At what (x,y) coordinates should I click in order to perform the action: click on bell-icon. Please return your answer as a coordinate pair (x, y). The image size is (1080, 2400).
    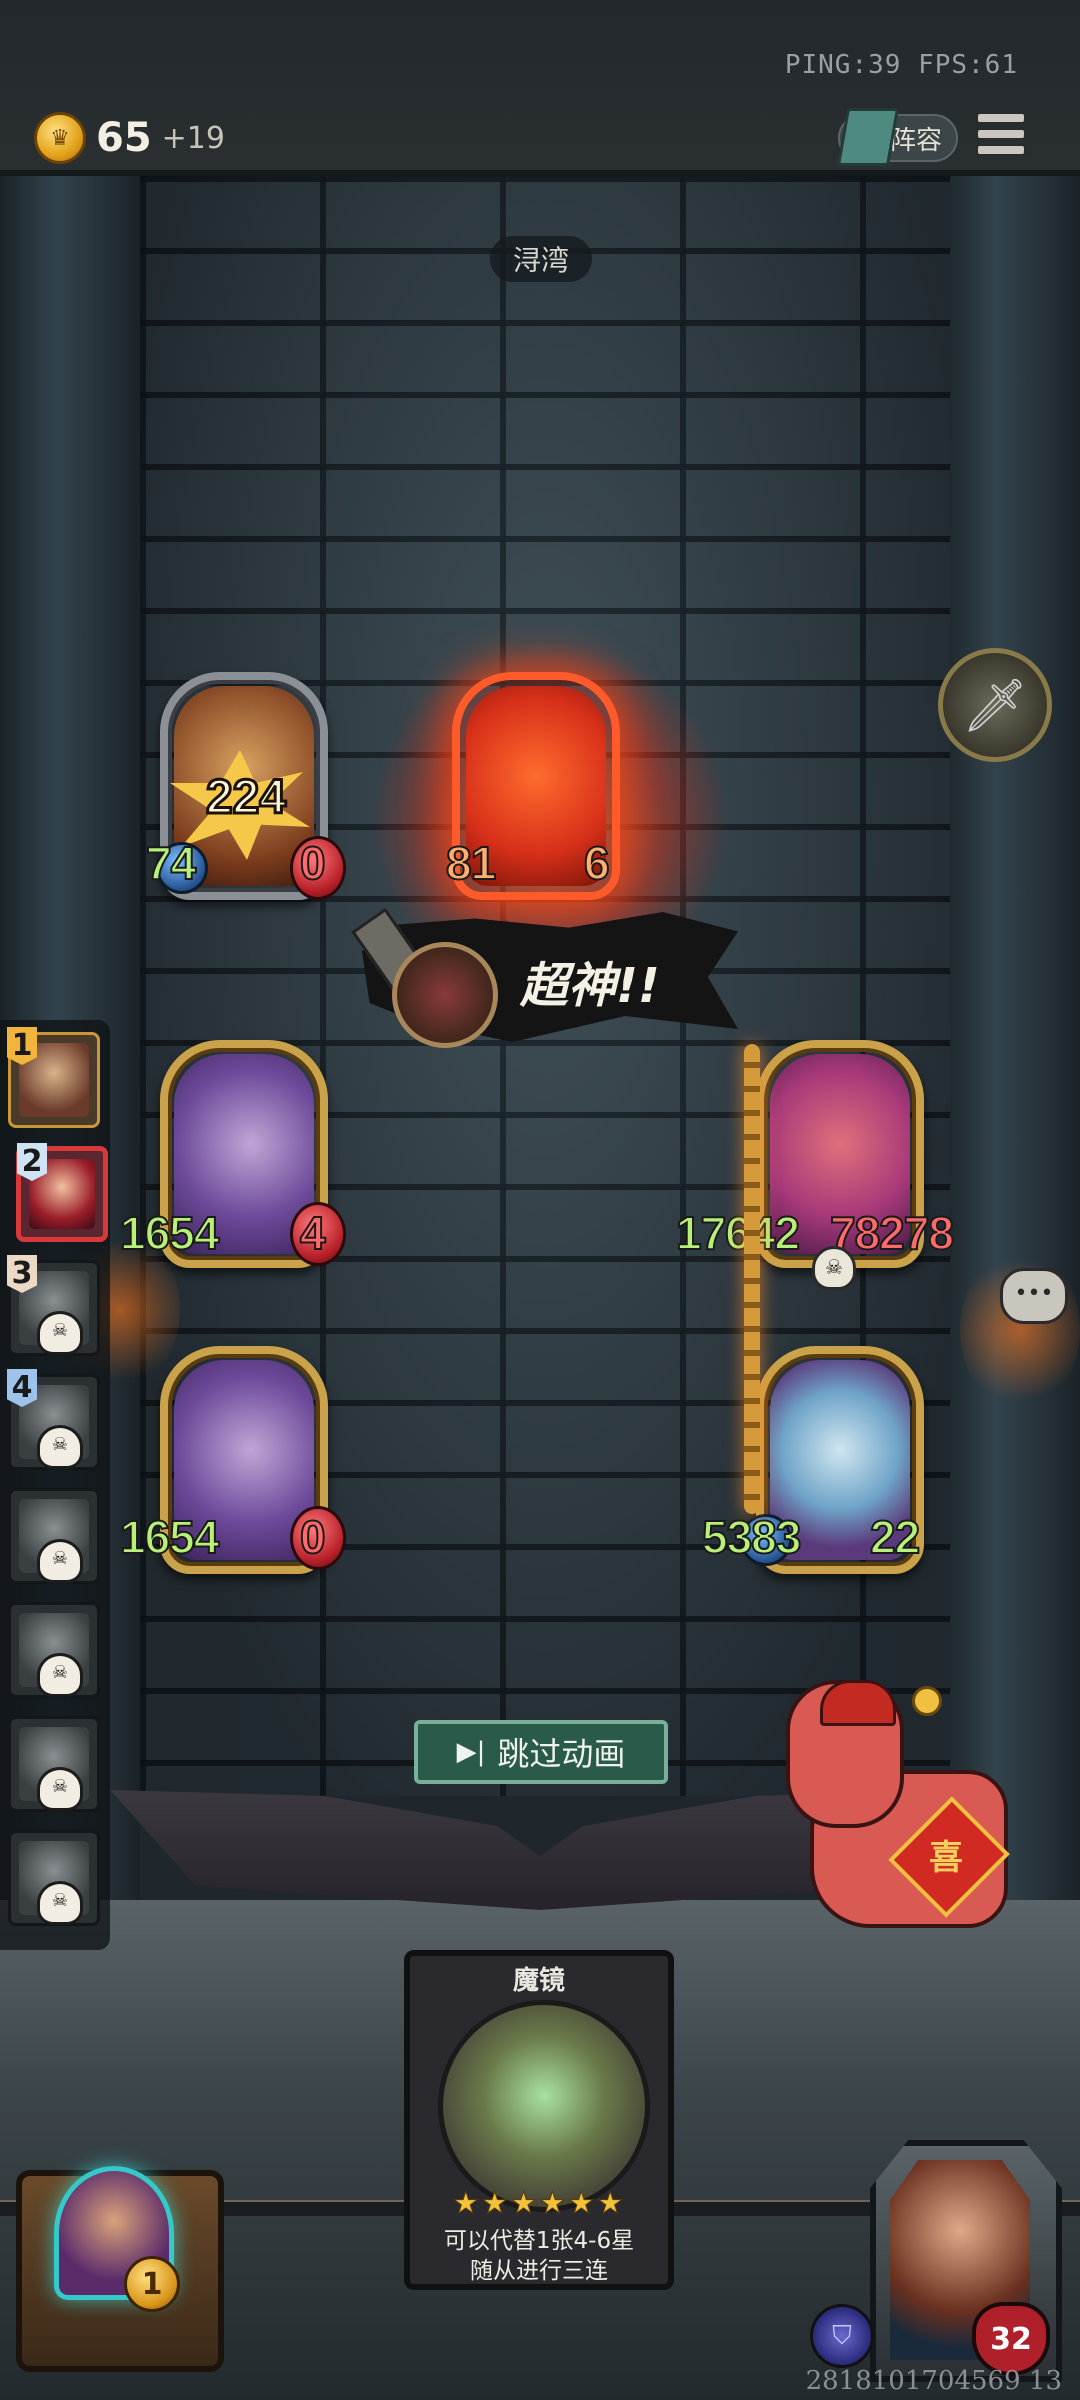
    Looking at the image, I should click on (927, 1701).